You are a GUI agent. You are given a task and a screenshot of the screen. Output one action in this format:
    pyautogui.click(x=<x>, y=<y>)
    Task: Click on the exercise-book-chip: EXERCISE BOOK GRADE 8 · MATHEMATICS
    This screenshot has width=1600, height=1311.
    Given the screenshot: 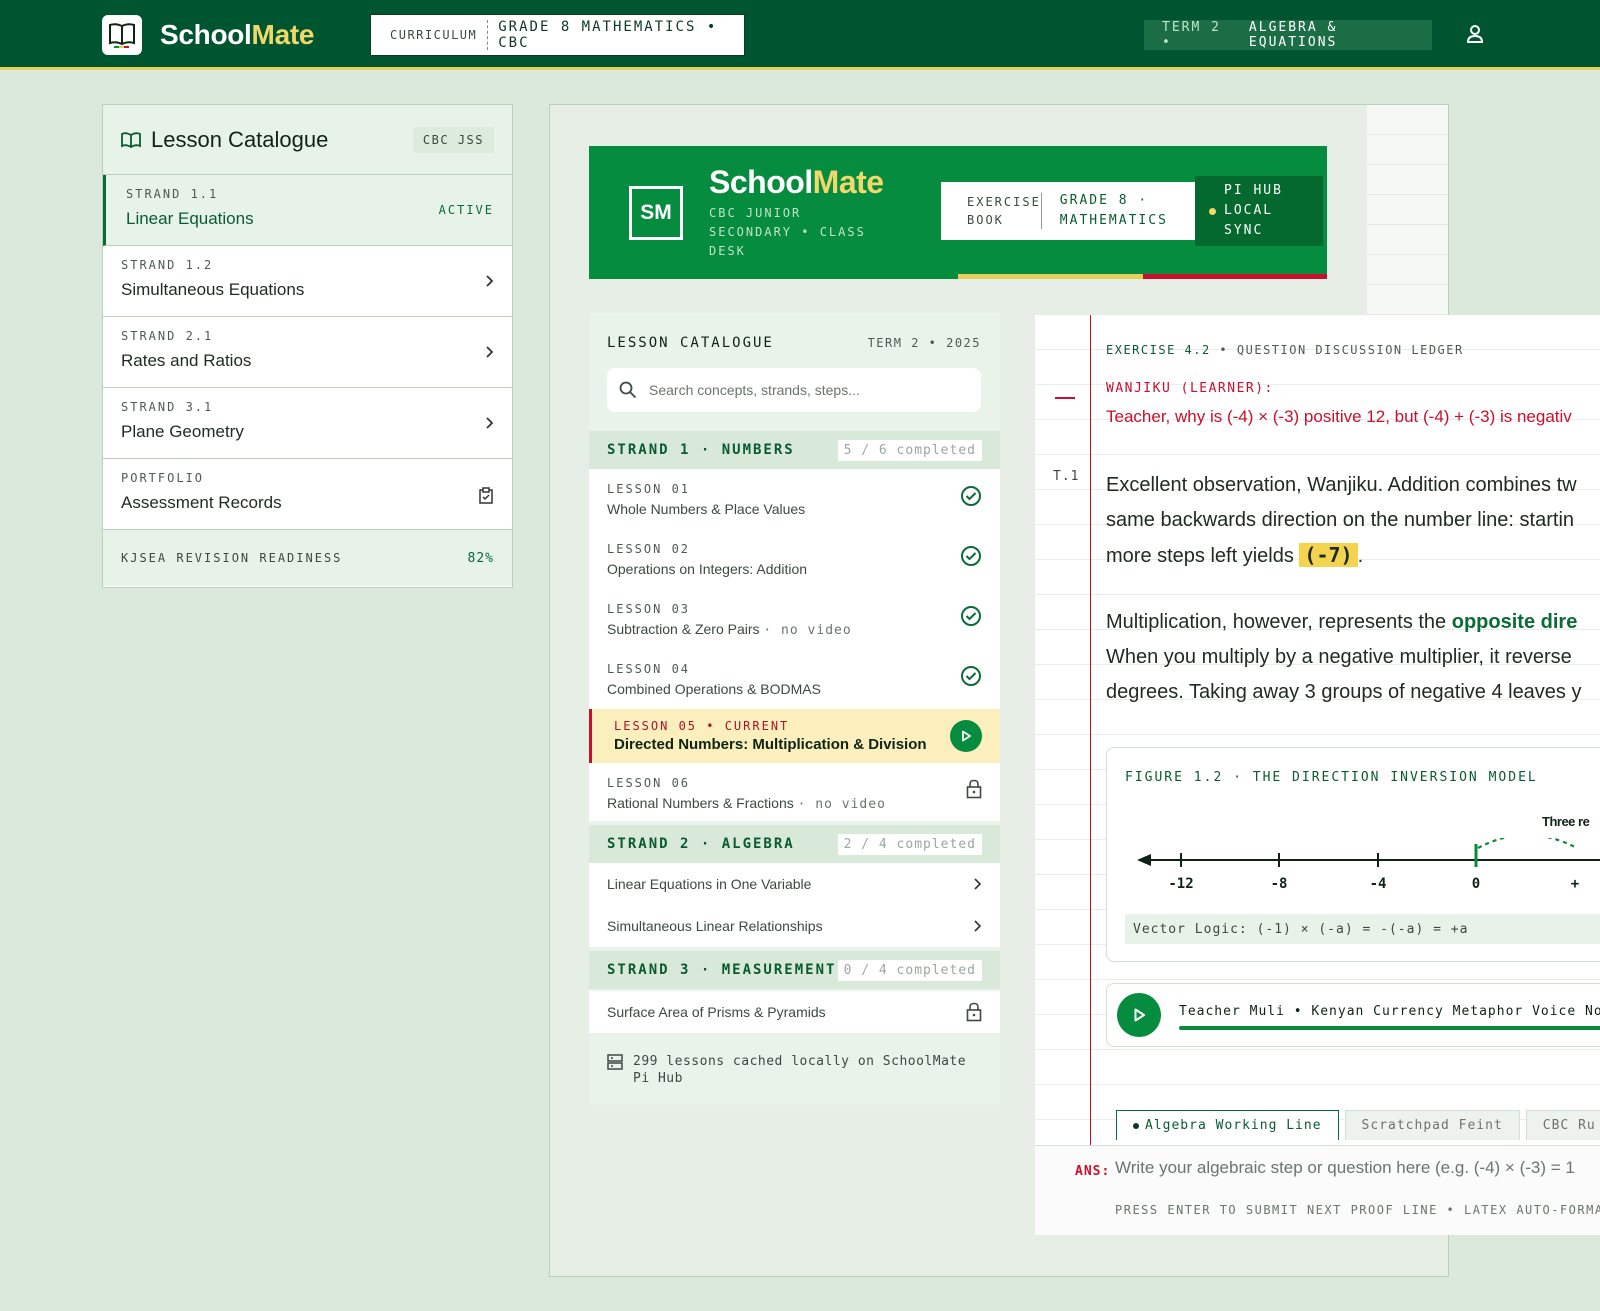 What is the action you would take?
    pyautogui.click(x=1068, y=211)
    